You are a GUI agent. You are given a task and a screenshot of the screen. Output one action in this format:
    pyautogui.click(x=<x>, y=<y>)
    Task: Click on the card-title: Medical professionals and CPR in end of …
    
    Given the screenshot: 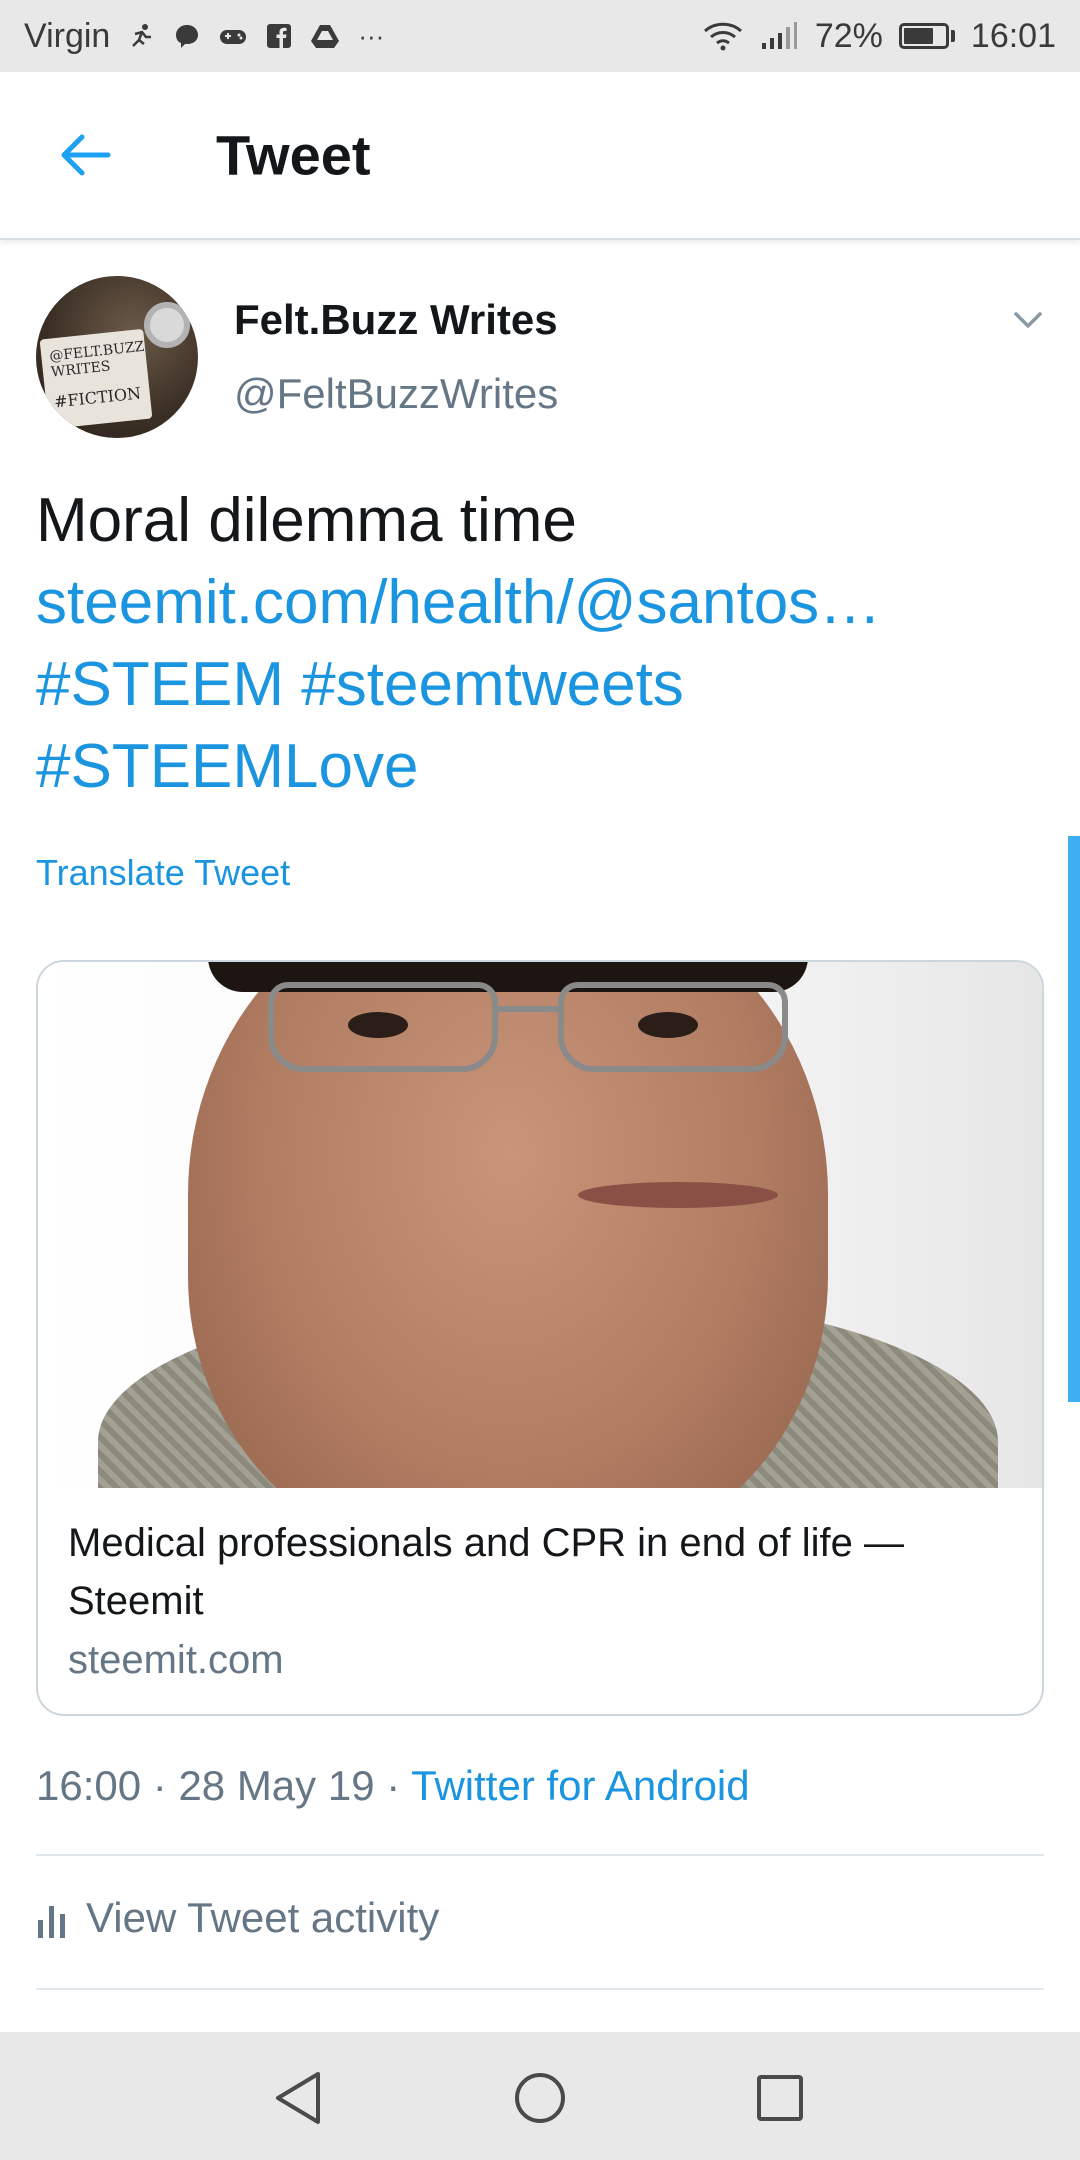 What is the action you would take?
    pyautogui.click(x=486, y=1572)
    